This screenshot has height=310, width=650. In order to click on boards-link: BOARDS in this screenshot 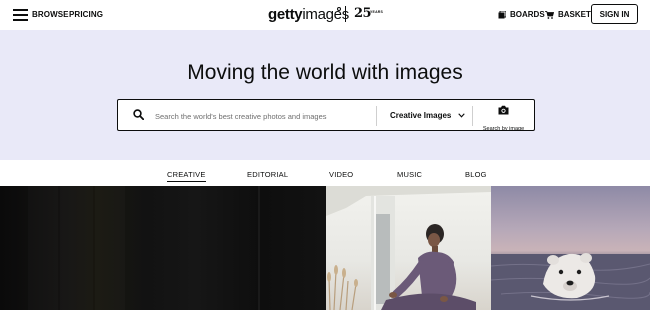, I will do `click(521, 14)`.